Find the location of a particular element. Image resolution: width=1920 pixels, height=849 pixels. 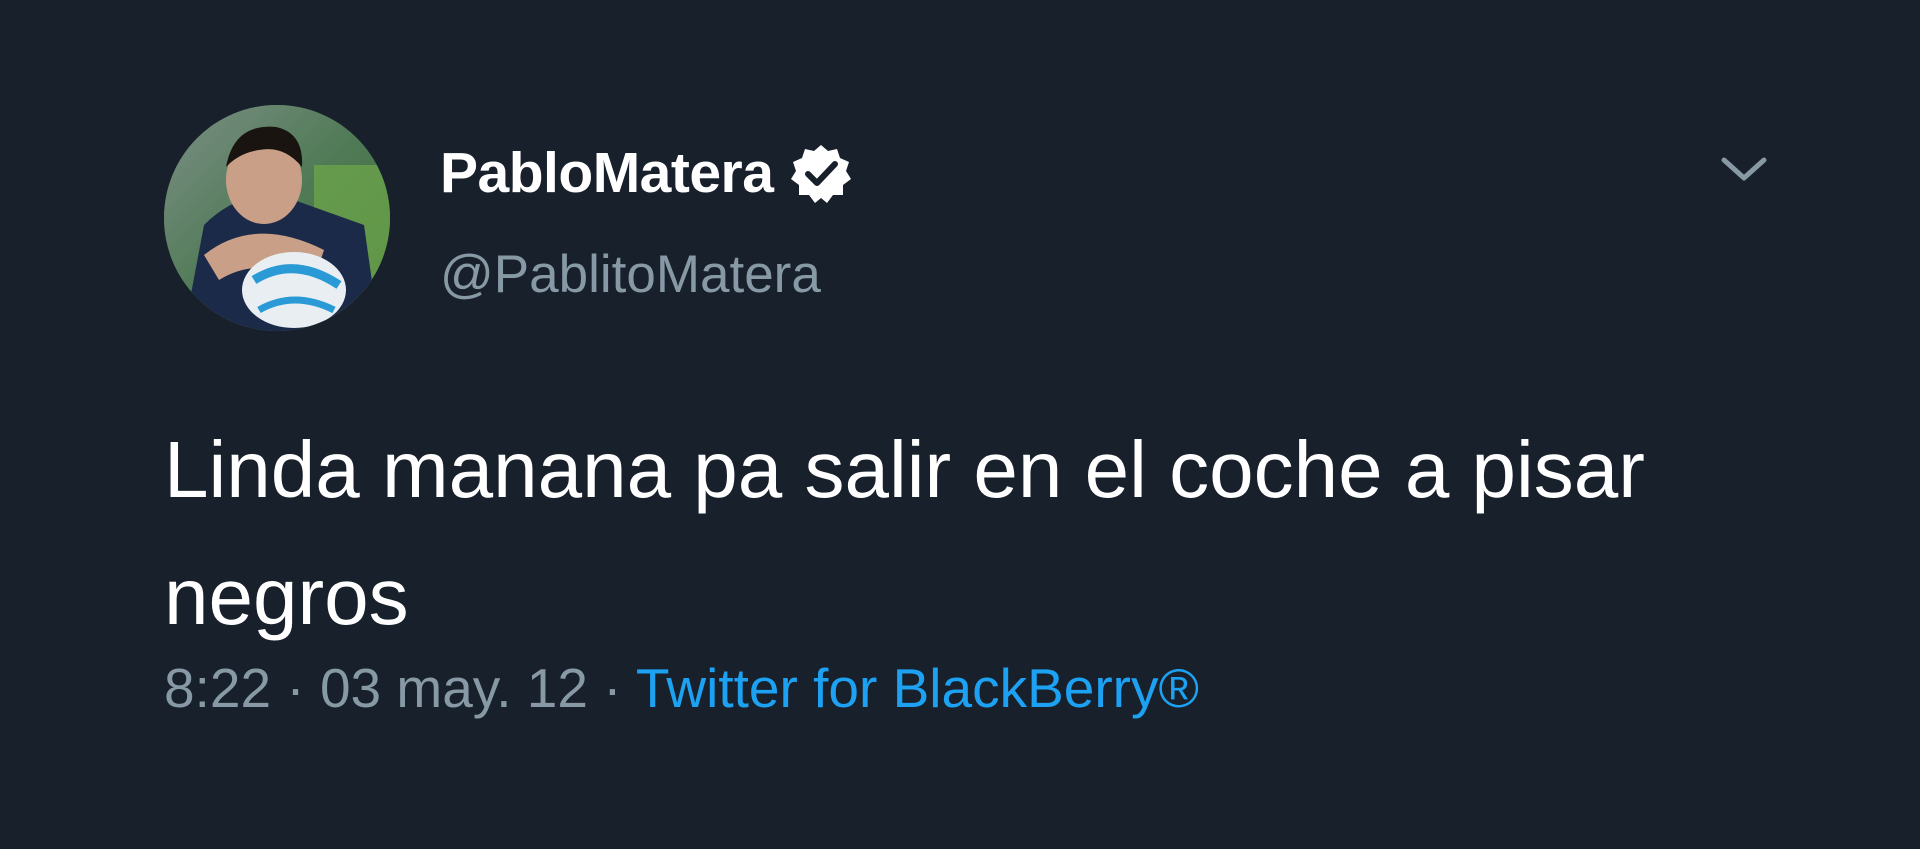

avatar is located at coordinates (277, 218).